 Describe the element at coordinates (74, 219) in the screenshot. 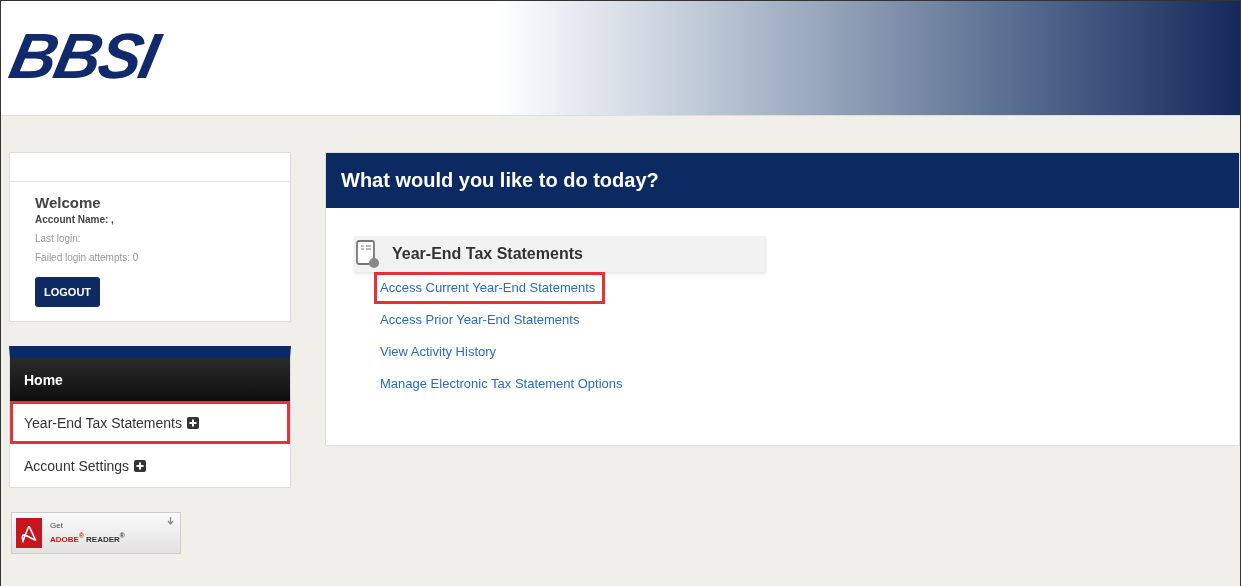

I see `account-name-label: Account Name: ,` at that location.